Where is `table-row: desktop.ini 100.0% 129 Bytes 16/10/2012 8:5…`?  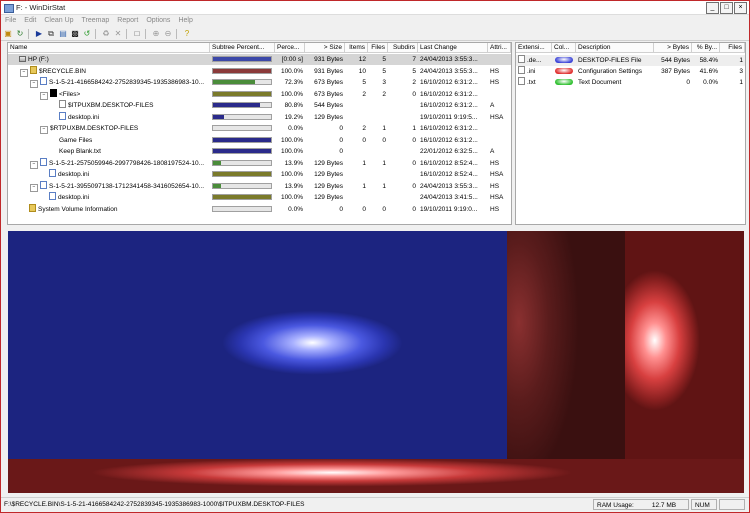 table-row: desktop.ini 100.0% 129 Bytes 16/10/2012 8:5… is located at coordinates (259, 174).